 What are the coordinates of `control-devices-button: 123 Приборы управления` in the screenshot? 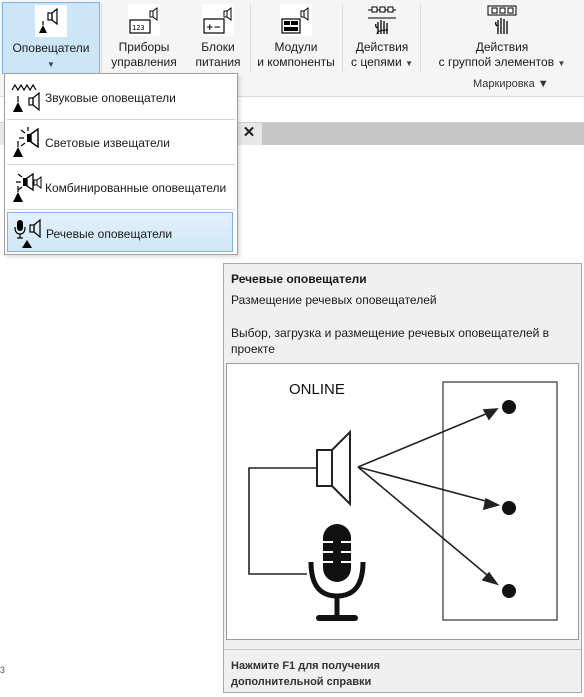 It's located at (144, 37).